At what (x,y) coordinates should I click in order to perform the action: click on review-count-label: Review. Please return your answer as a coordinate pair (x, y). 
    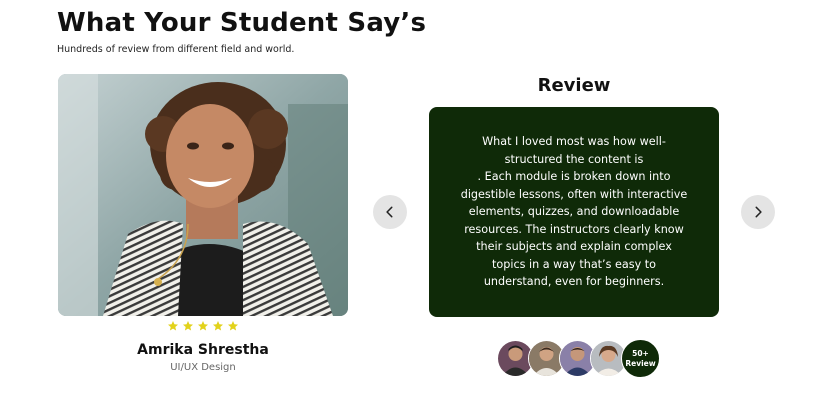
    Looking at the image, I should click on (640, 363).